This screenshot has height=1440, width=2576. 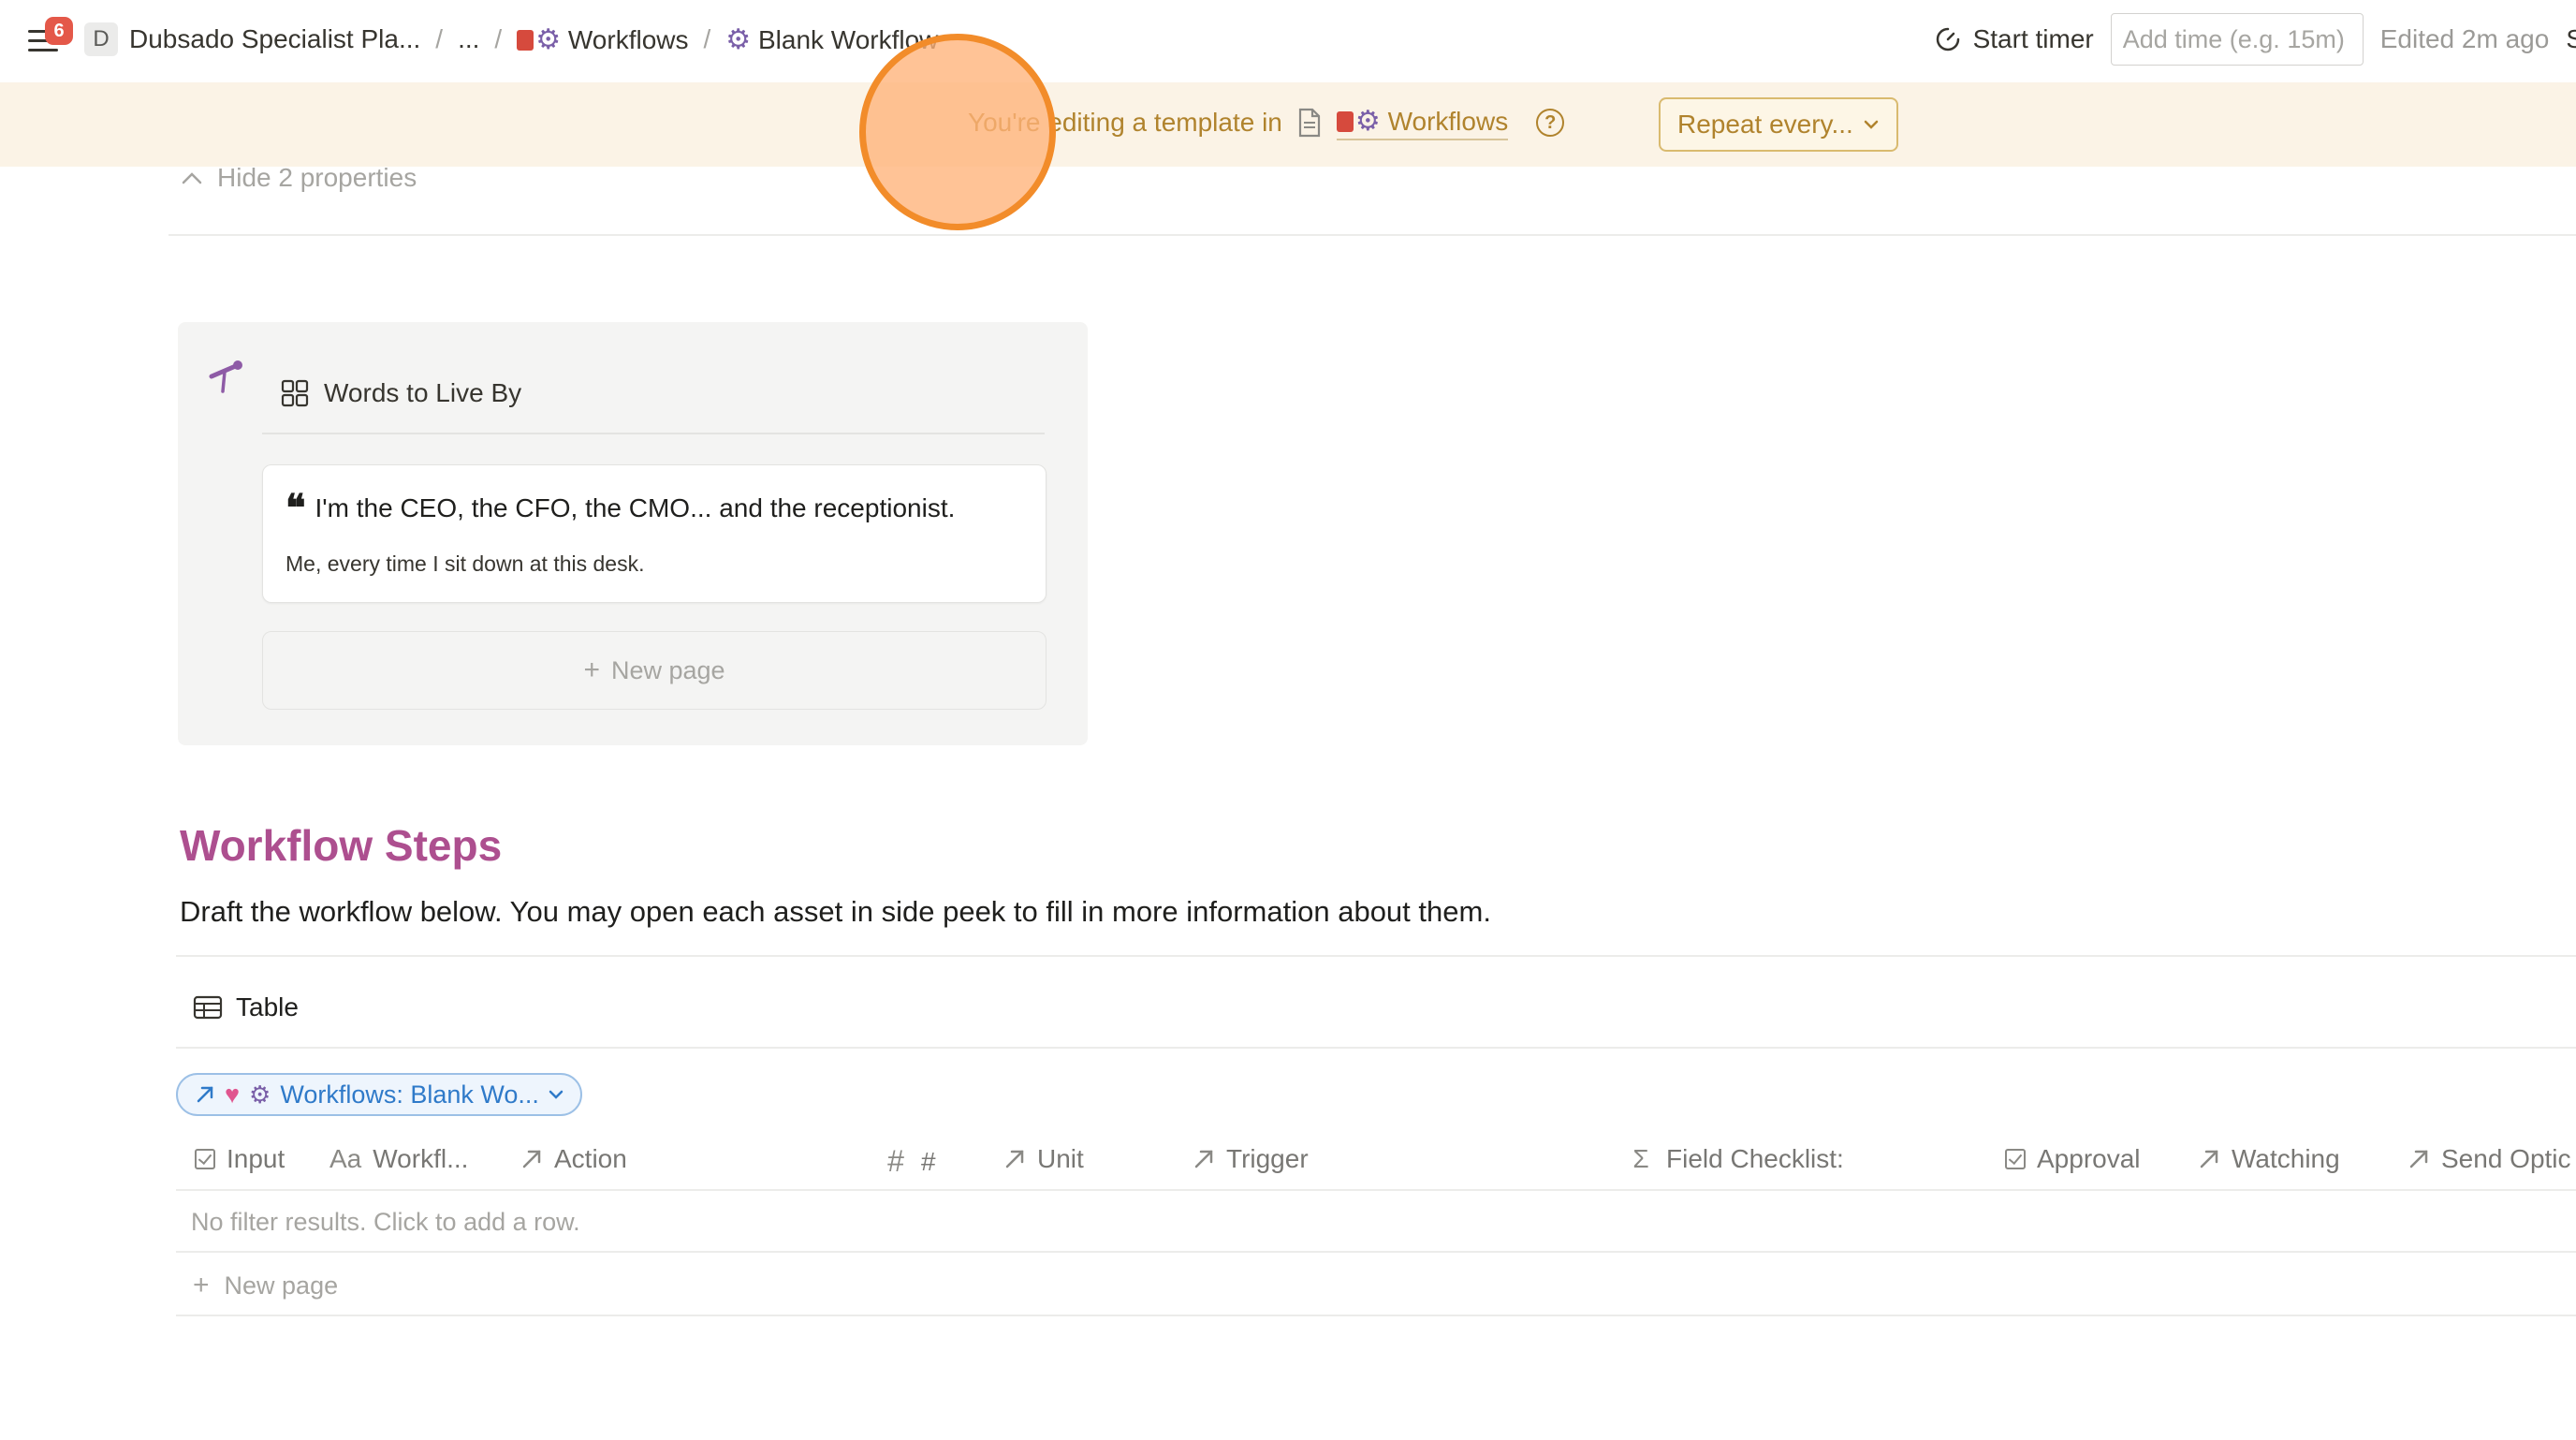 I want to click on document-icon, so click(x=1309, y=123).